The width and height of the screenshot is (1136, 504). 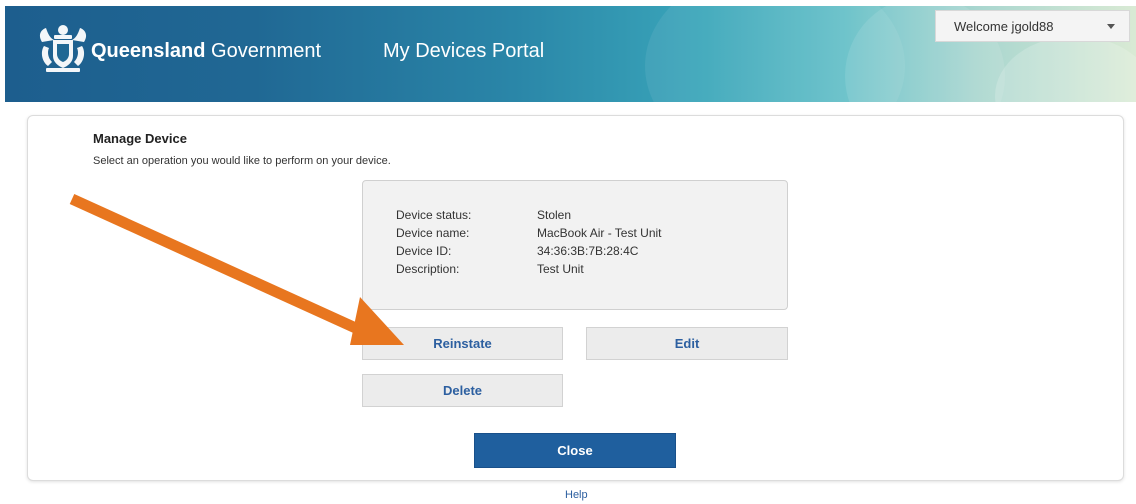 I want to click on page-title: Manage Device, so click(x=140, y=138).